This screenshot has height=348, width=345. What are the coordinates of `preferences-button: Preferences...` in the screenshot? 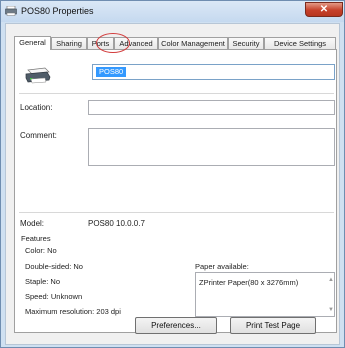 It's located at (176, 325).